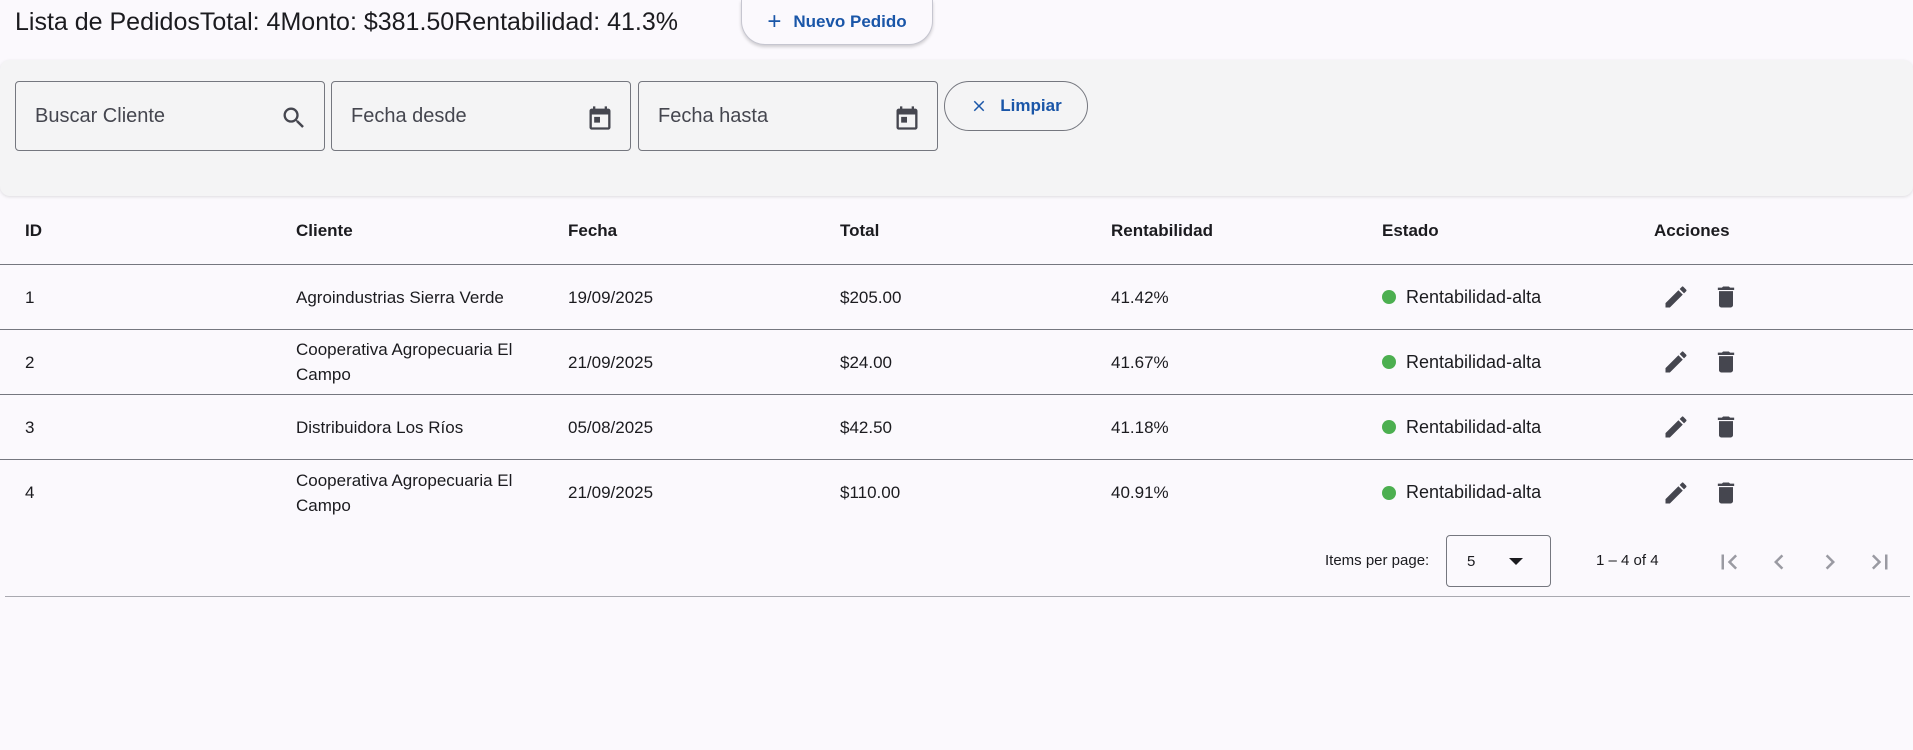 This screenshot has height=750, width=1913. I want to click on column-header-acciones: Acciones, so click(1692, 230).